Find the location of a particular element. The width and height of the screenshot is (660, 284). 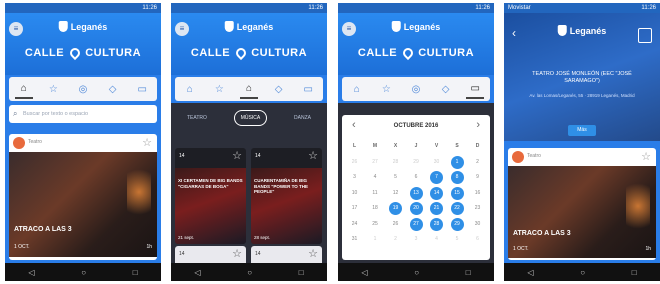

calendar-day: 24 is located at coordinates (354, 224).